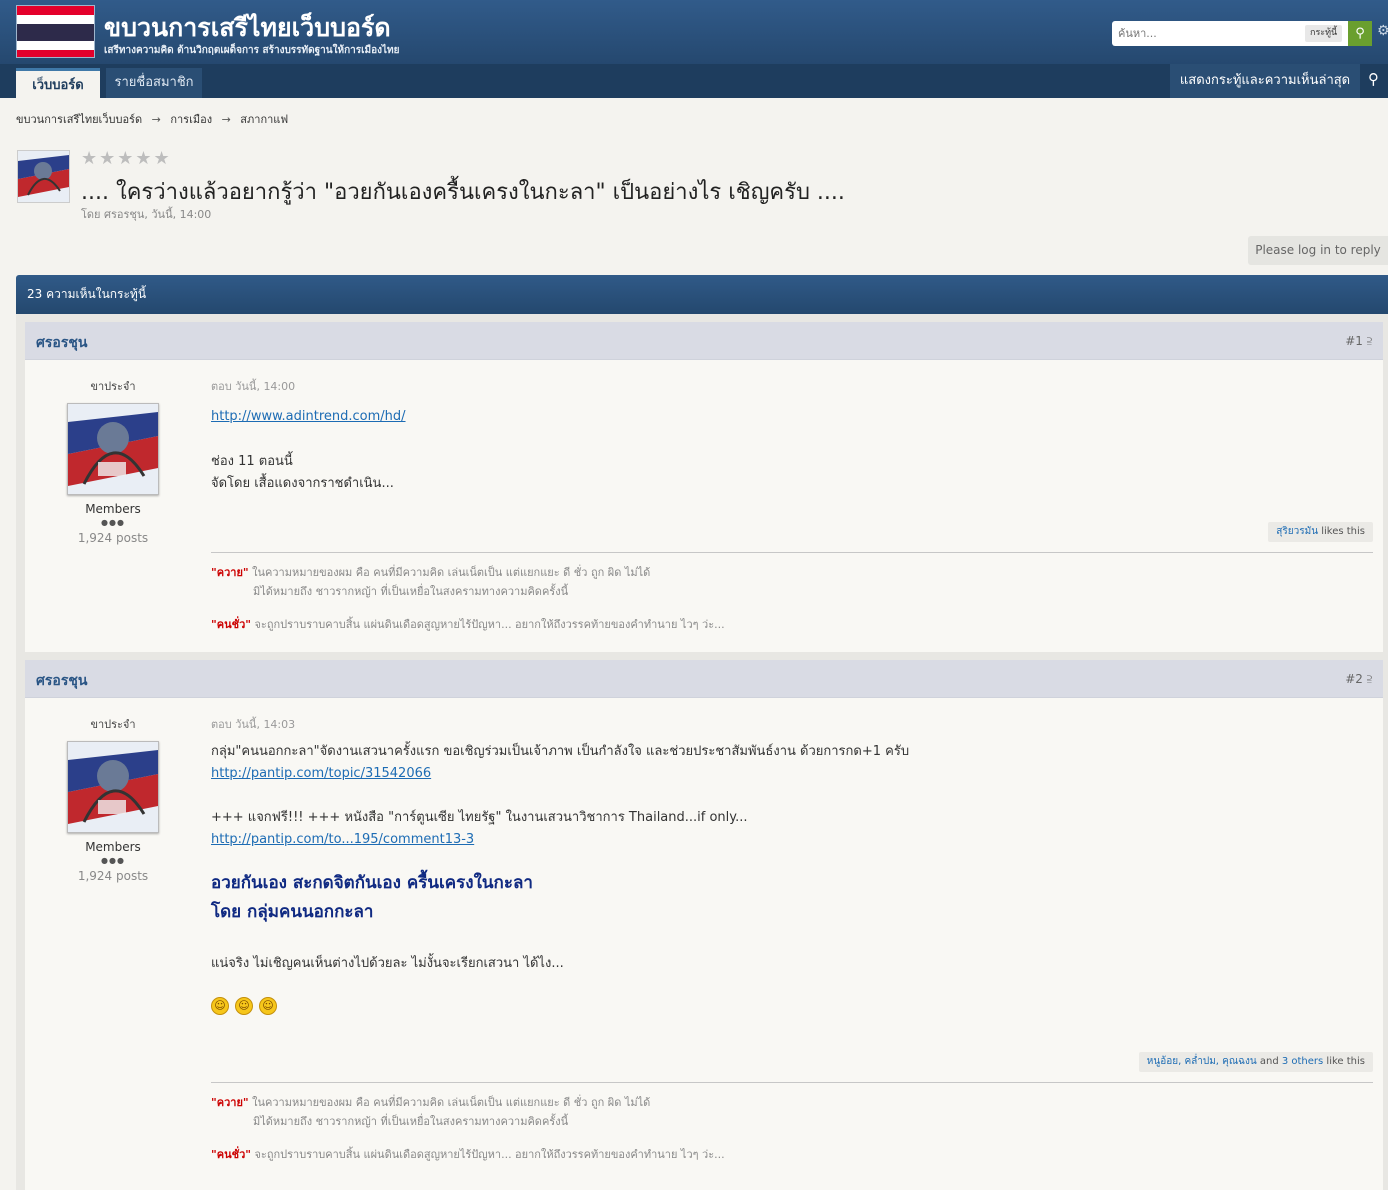 The image size is (1388, 1190). I want to click on post-link: http://pantip.com/to...195/comment13-3, so click(342, 839).